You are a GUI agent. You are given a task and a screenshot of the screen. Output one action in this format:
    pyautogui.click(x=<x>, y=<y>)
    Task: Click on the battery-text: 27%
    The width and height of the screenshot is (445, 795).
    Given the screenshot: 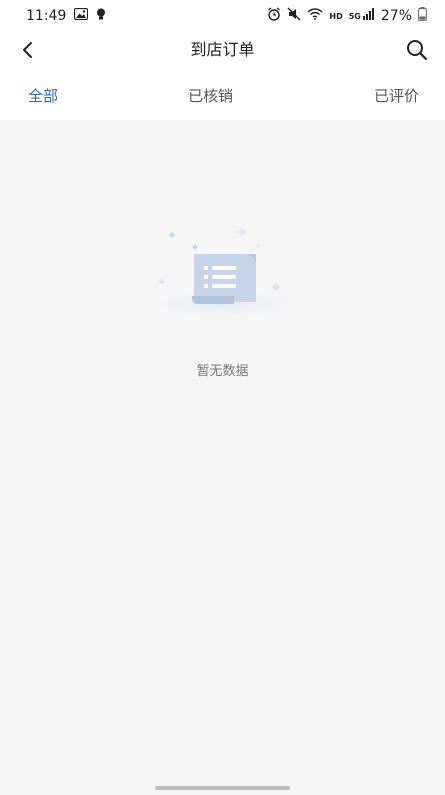 What is the action you would take?
    pyautogui.click(x=396, y=16)
    